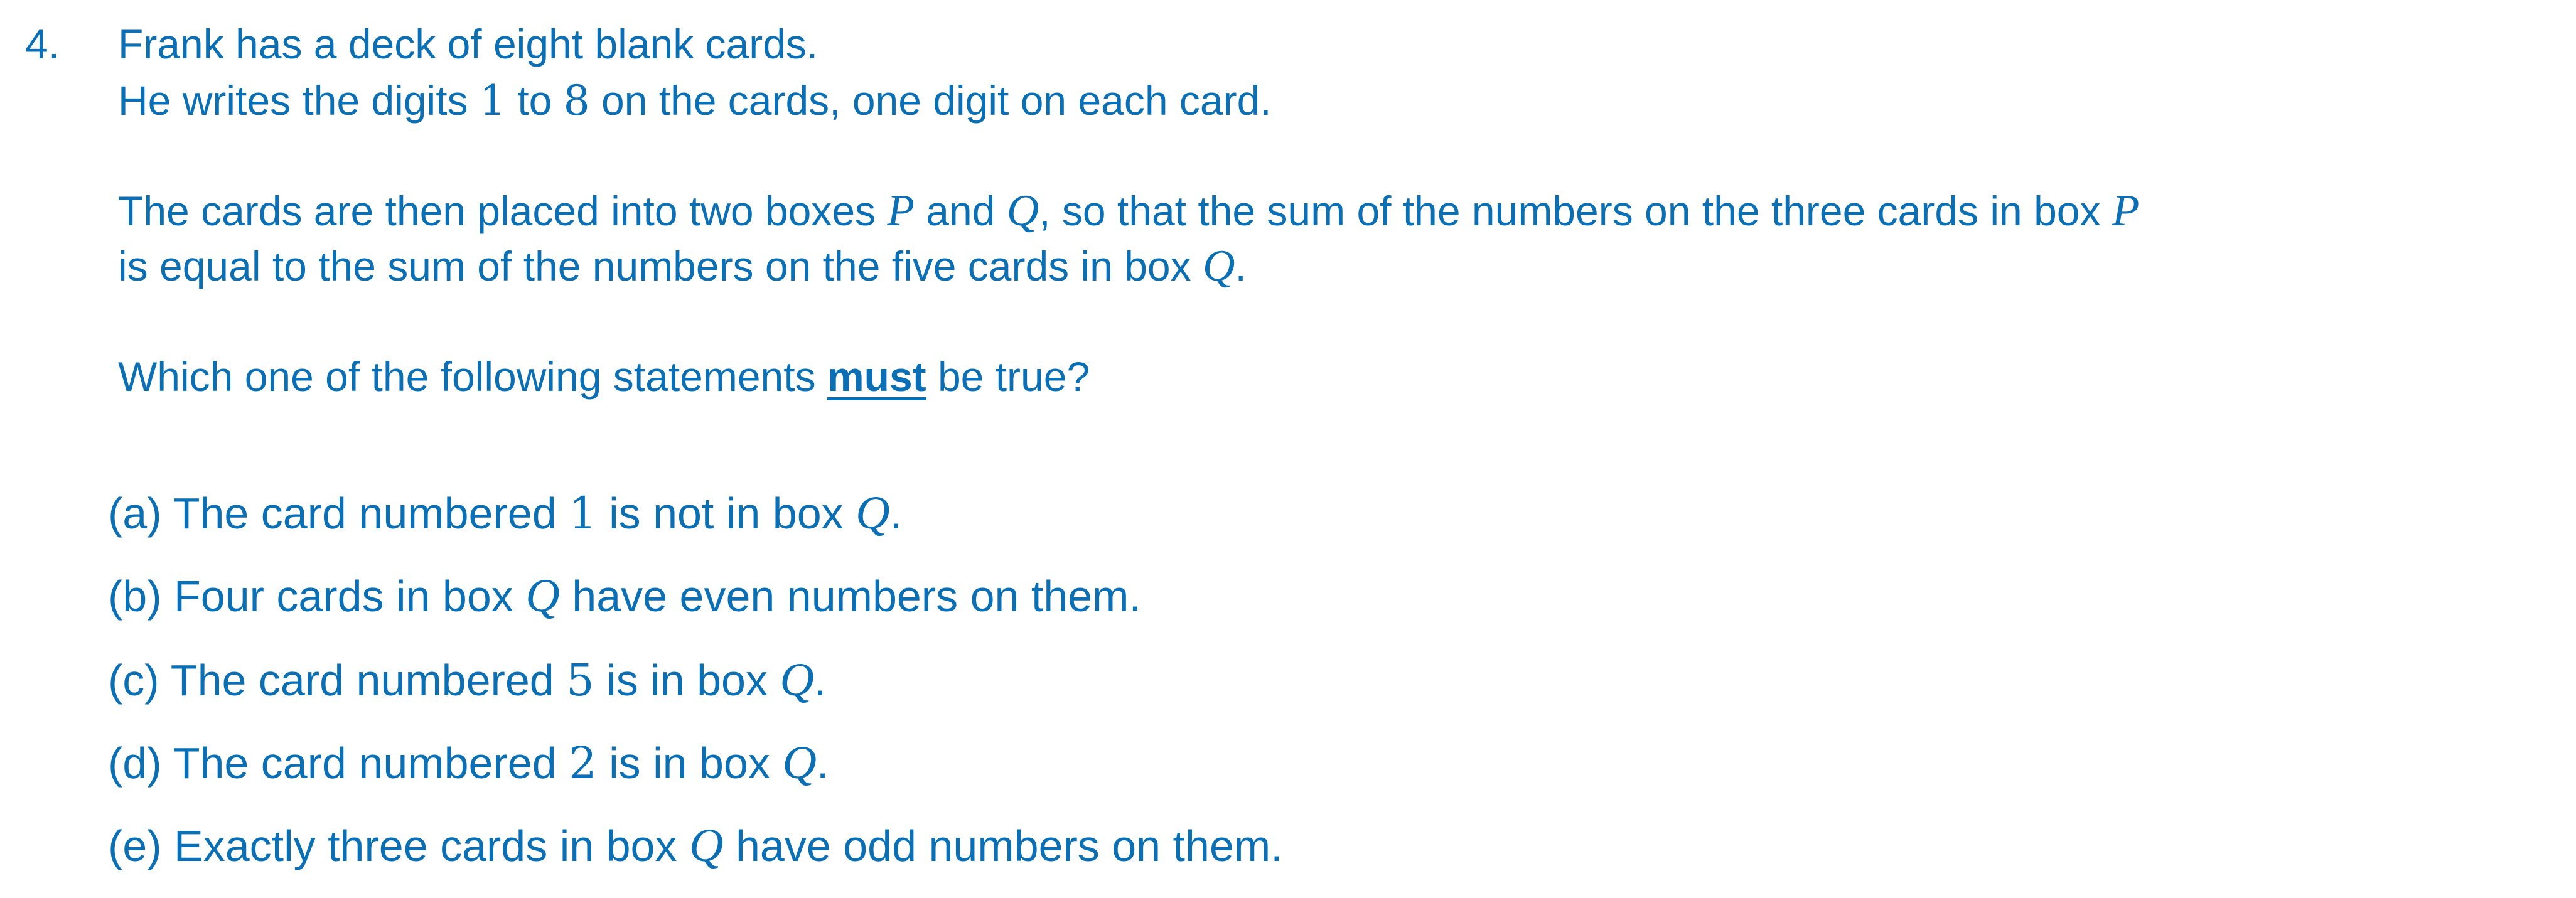 This screenshot has height=898, width=2576. Describe the element at coordinates (492, 101) in the screenshot. I see `math-digit-1: 1` at that location.